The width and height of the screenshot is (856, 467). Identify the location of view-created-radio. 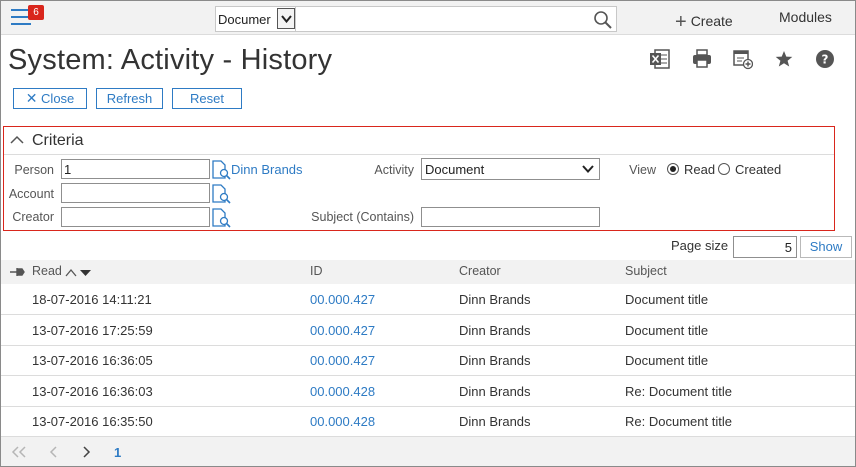
(724, 169).